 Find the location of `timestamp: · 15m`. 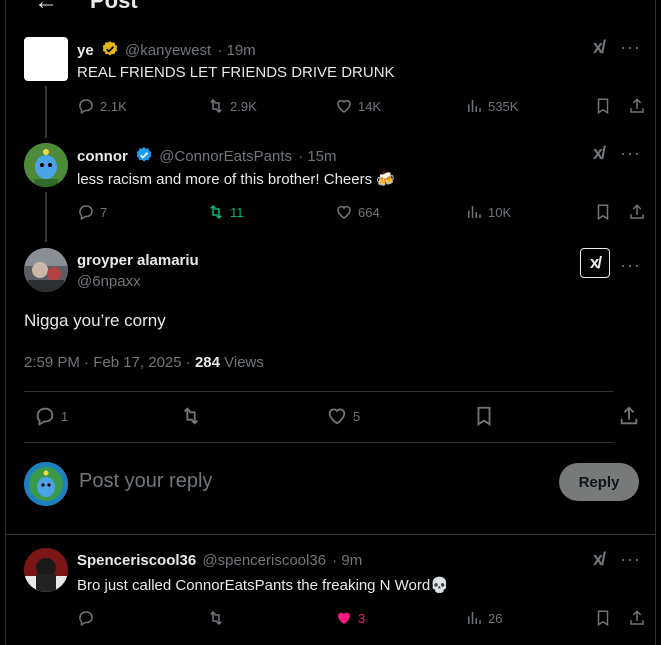

timestamp: · 15m is located at coordinates (317, 156).